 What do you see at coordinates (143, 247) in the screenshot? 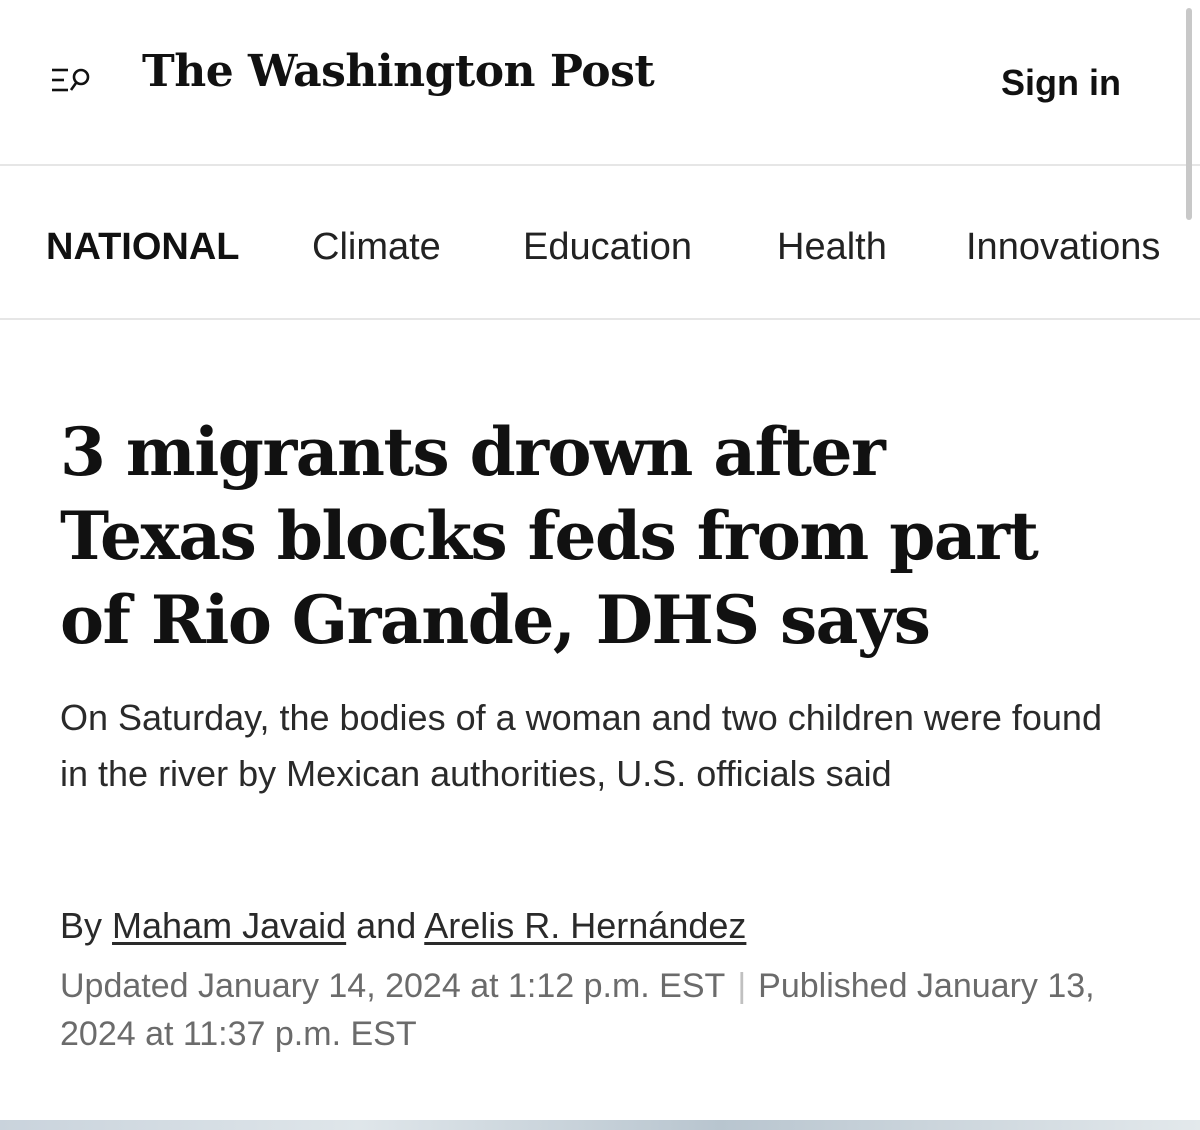
I see `section-nav-national: NATIONAL` at bounding box center [143, 247].